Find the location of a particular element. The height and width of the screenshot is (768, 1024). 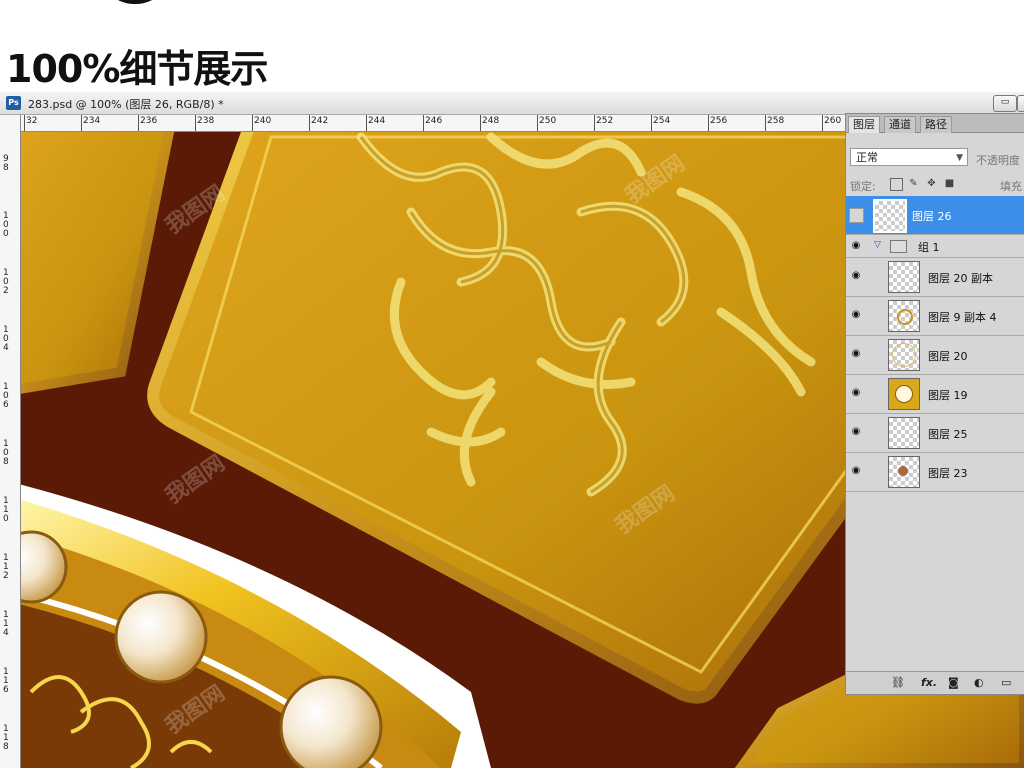

vertical-ruler: 98 100 102 104 106 108 110 112 114 116 118 is located at coordinates (10, 441).